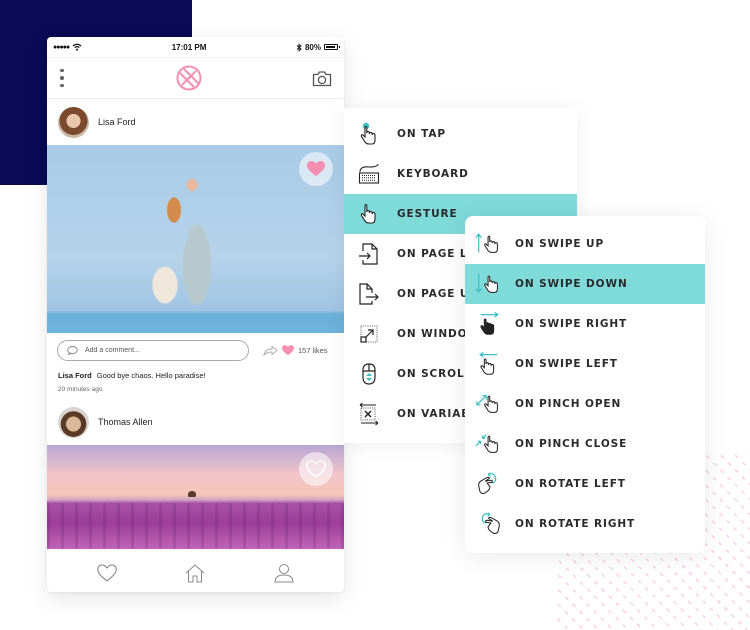 Image resolution: width=750 pixels, height=630 pixels. Describe the element at coordinates (489, 404) in the screenshot. I see `pinch-open-icon` at that location.